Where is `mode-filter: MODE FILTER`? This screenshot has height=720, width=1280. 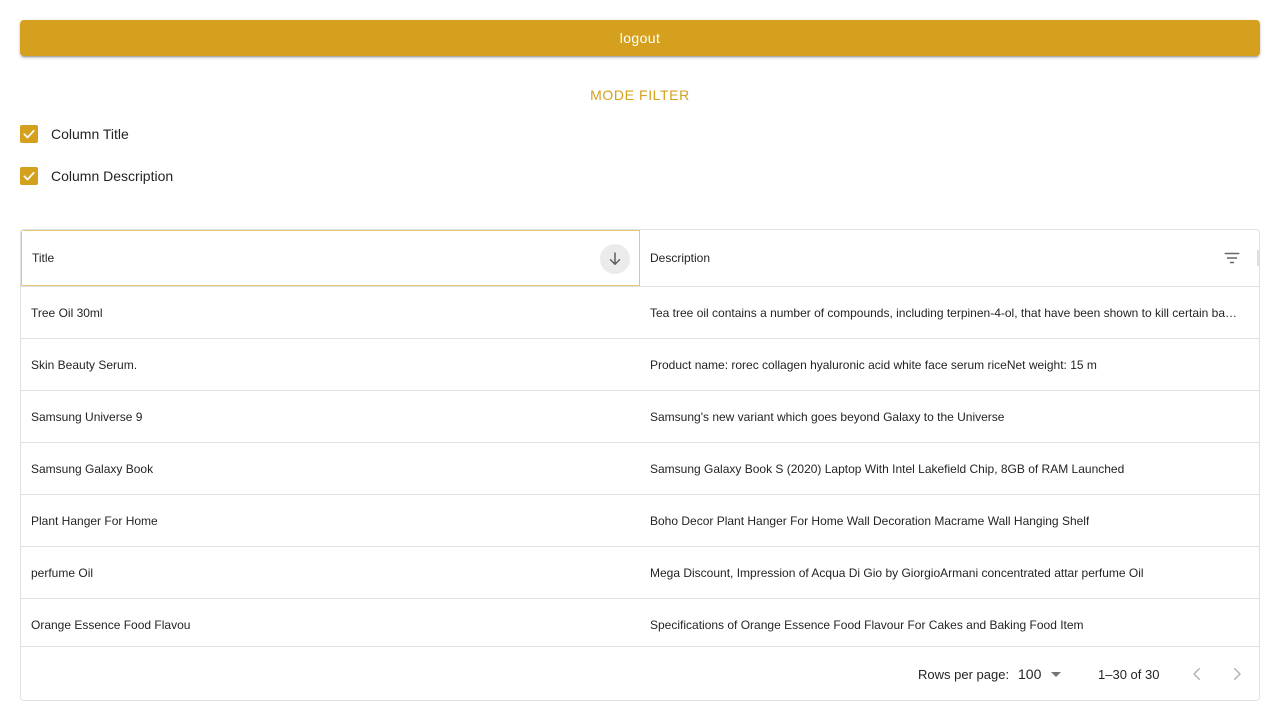 mode-filter: MODE FILTER is located at coordinates (640, 95).